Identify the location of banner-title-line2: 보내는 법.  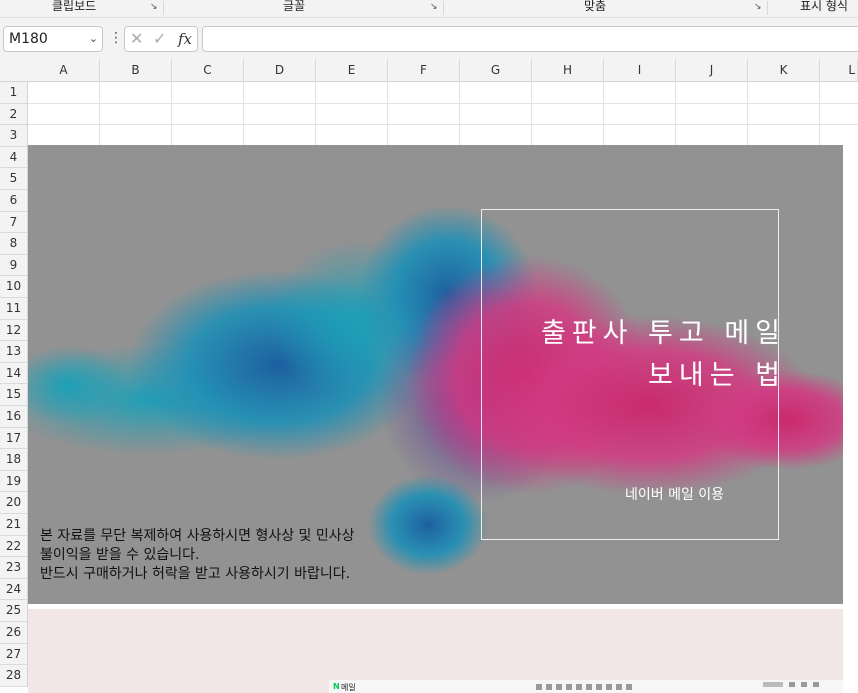
(717, 375).